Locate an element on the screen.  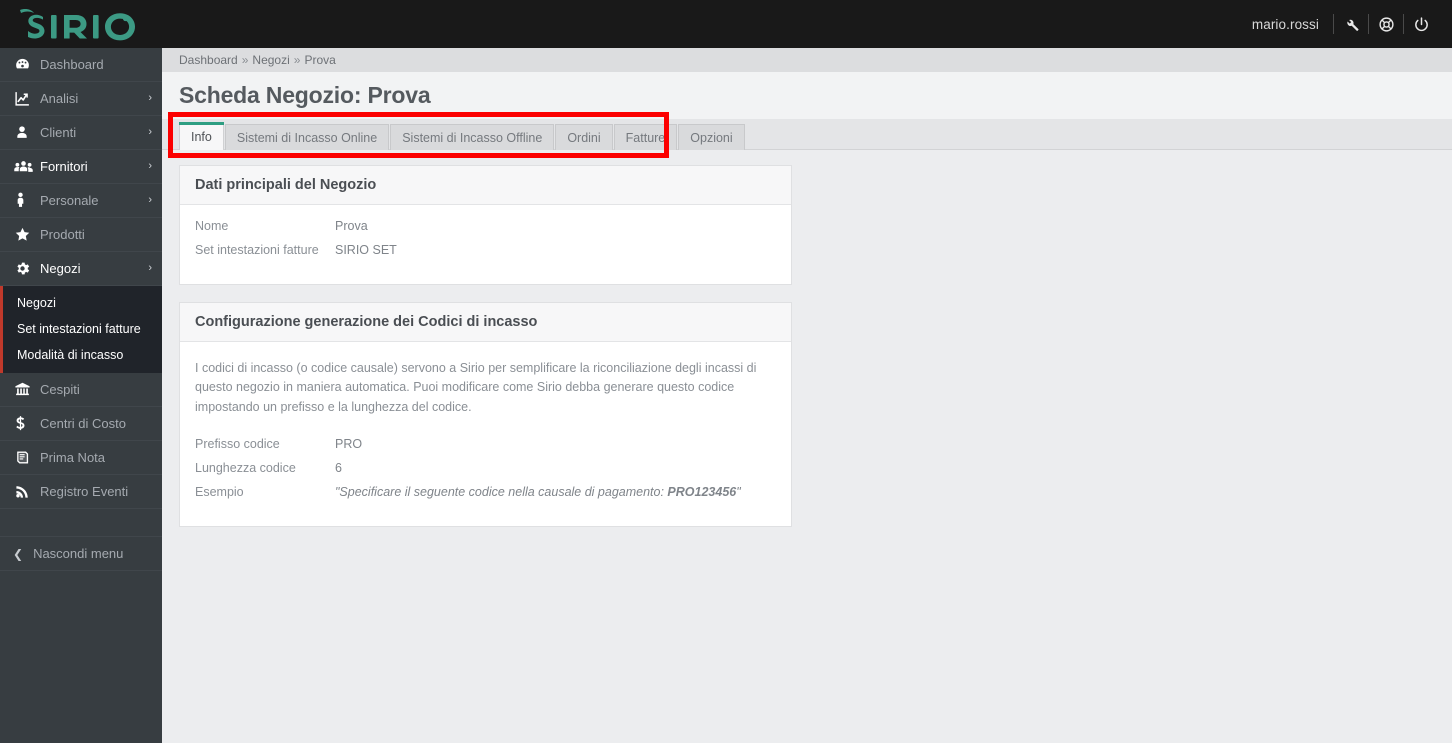
breadcrumb: Dashboard » Negozi » Prova is located at coordinates (807, 60).